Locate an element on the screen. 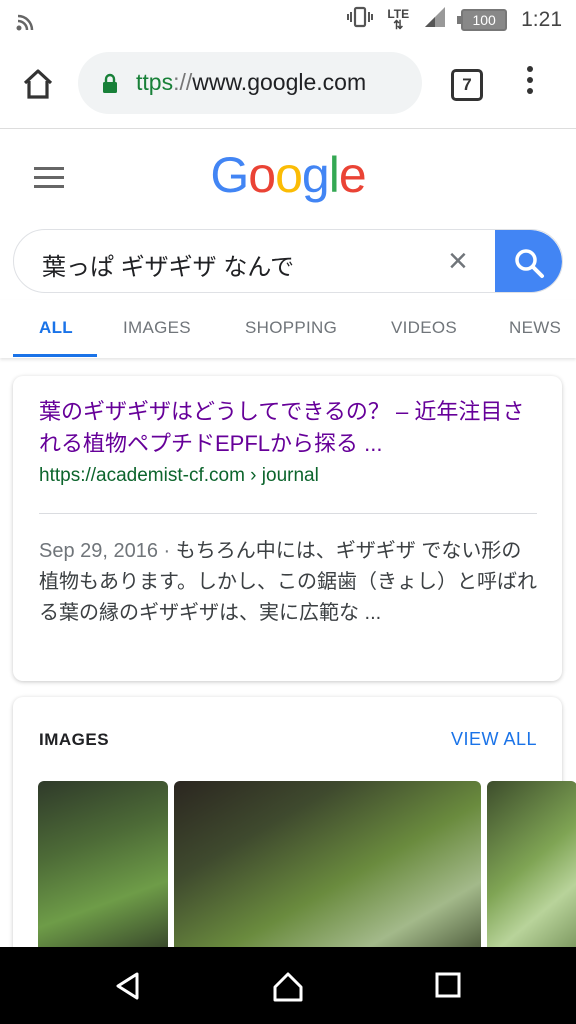 Image resolution: width=576 pixels, height=1024 pixels. url-text: ttps://www.google.com is located at coordinates (251, 82).